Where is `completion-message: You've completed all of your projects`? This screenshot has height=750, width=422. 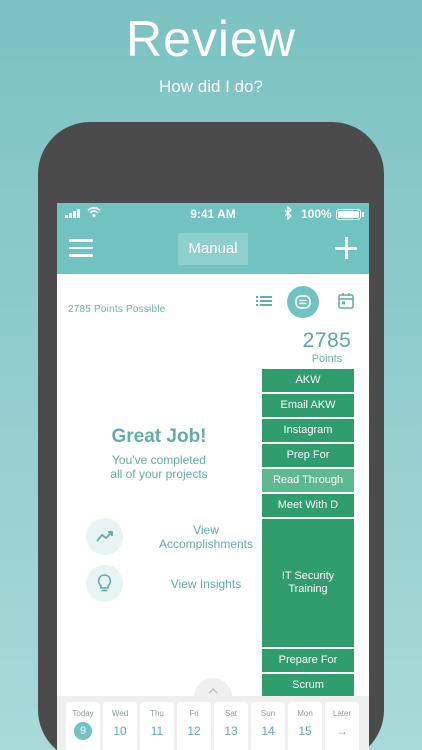 completion-message: You've completed all of your projects is located at coordinates (159, 467).